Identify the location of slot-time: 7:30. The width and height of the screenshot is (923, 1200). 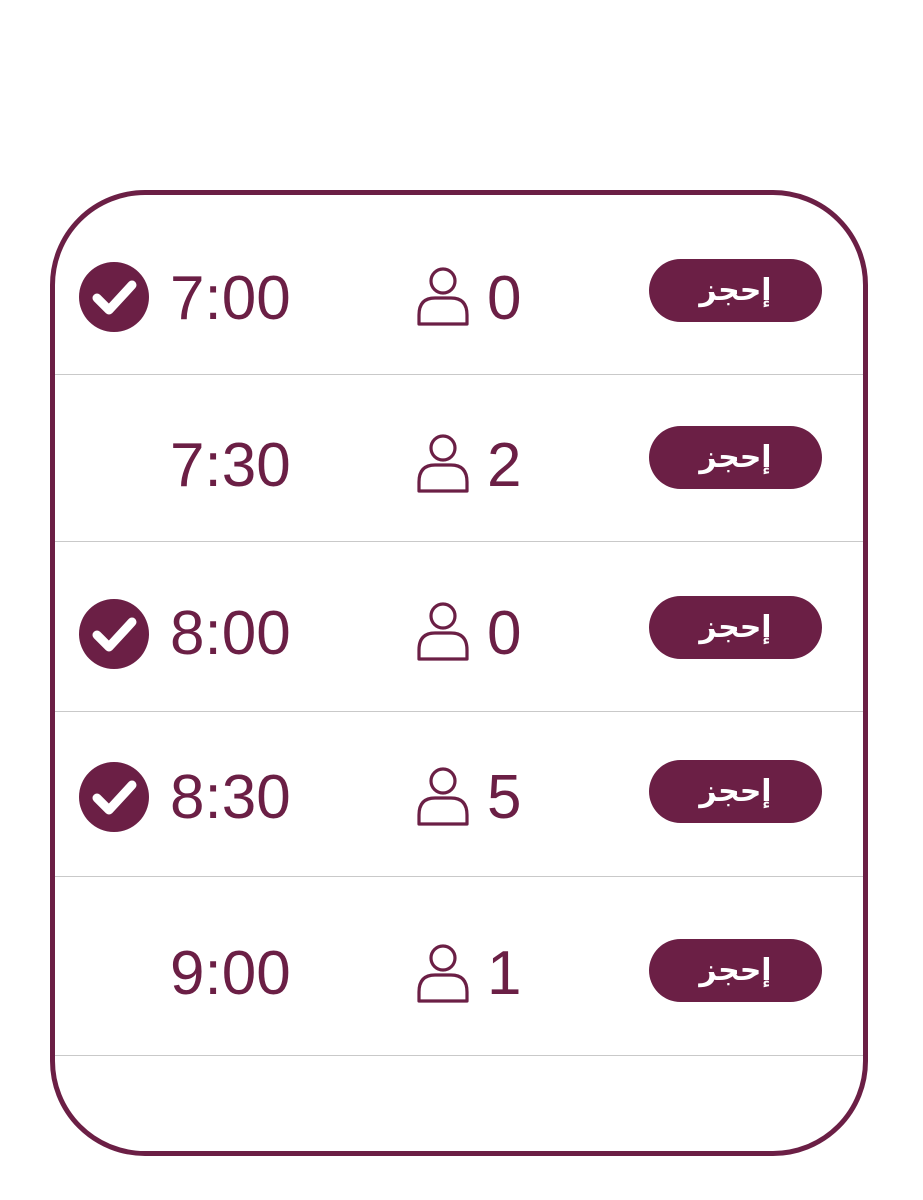
(230, 465).